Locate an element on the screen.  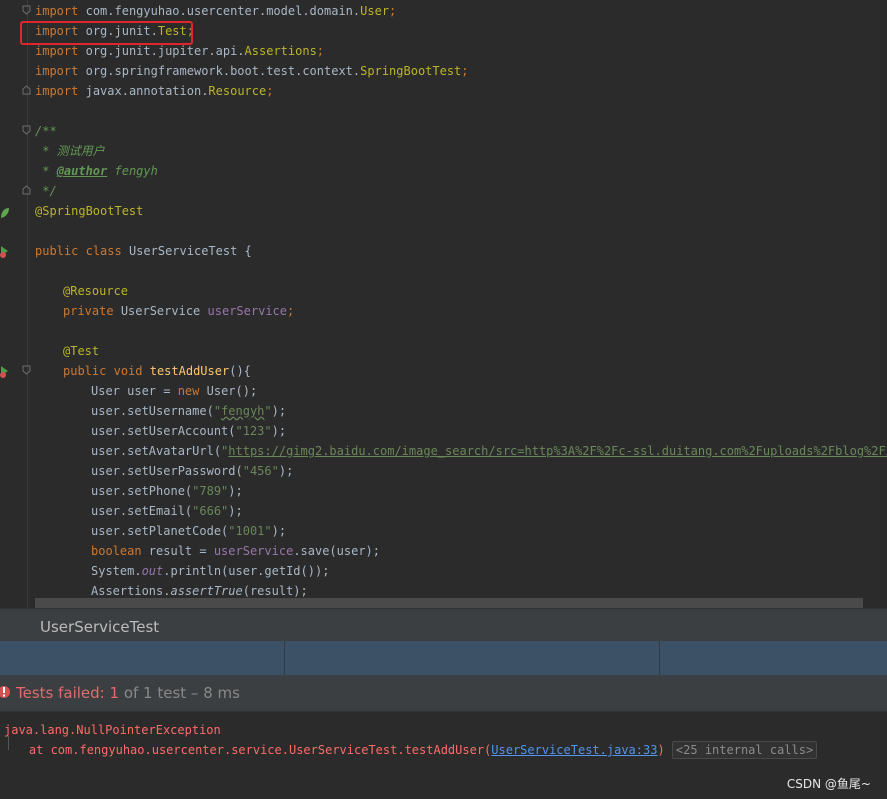
static-method: assertTrue is located at coordinates (206, 591).